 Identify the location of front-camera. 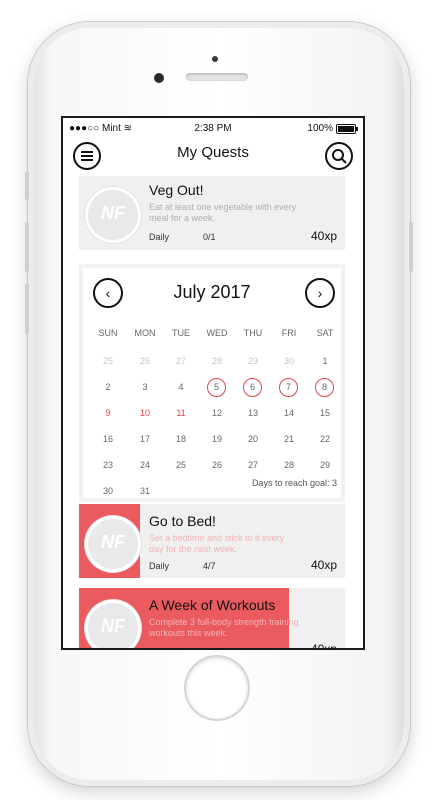
(159, 78).